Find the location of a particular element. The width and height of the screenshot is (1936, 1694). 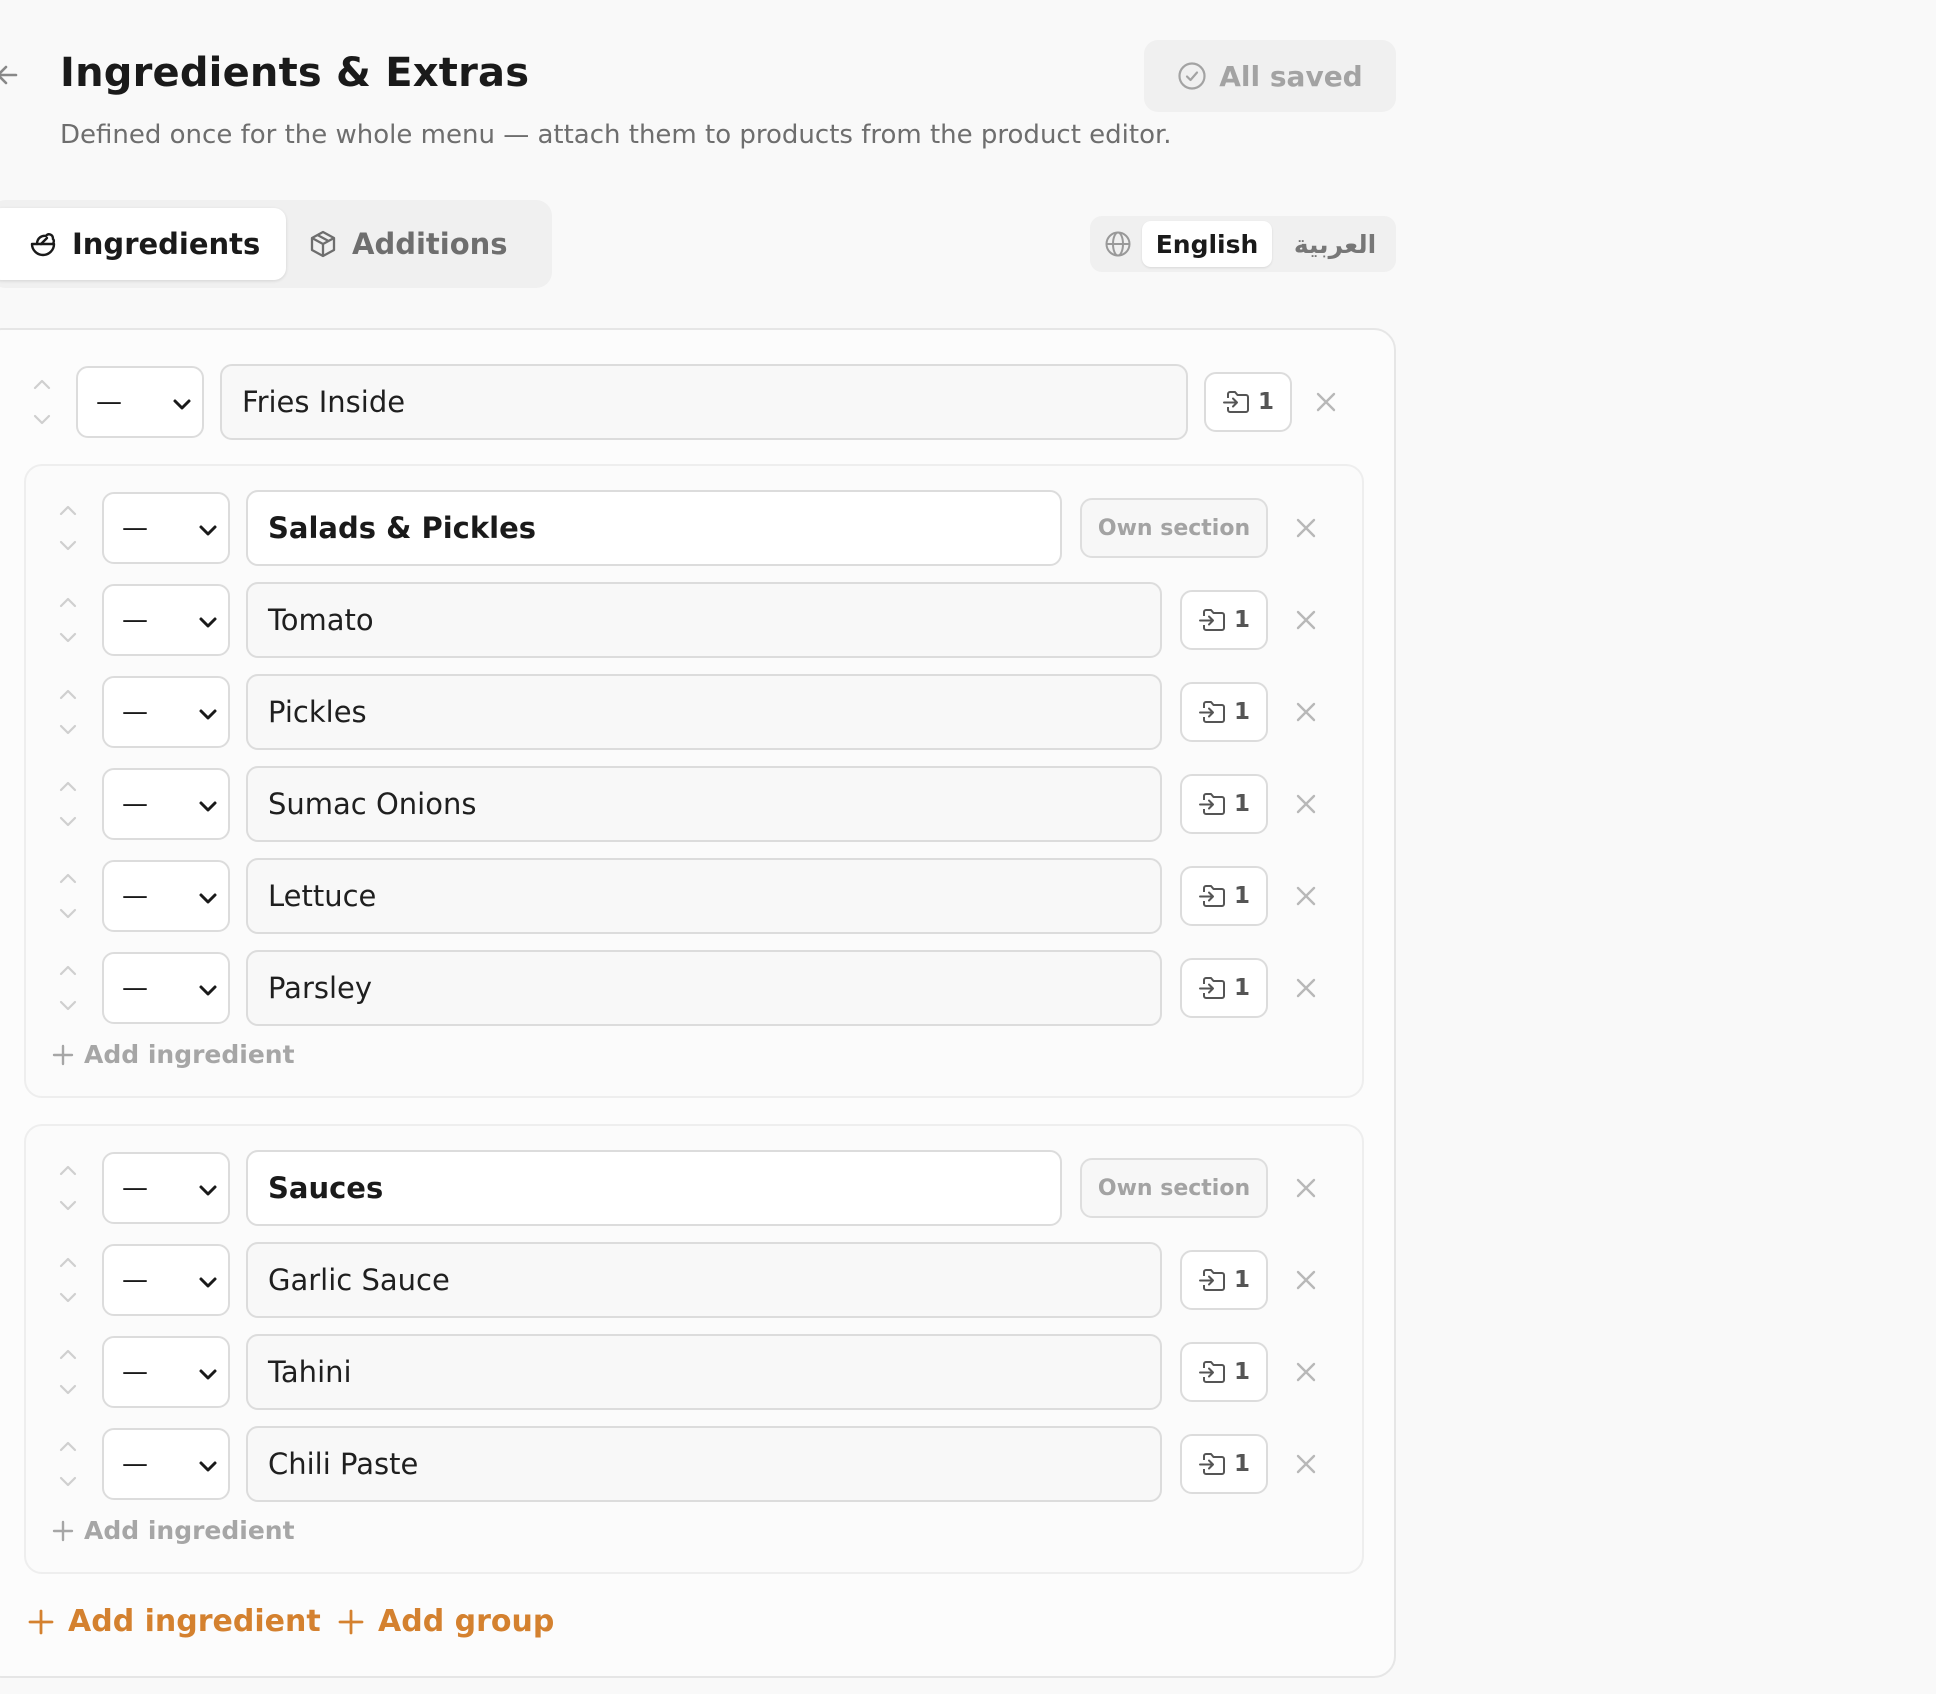

check-circle-icon is located at coordinates (1192, 76).